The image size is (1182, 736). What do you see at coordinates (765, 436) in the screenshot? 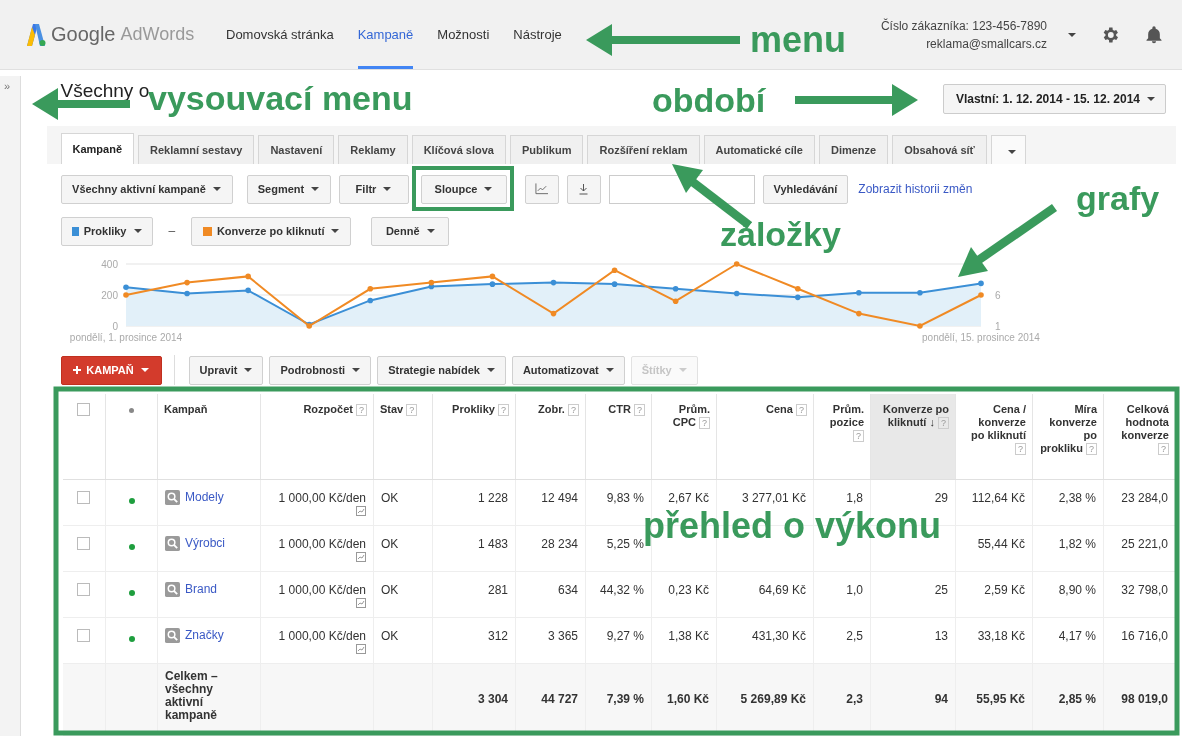
I see `column-header: Cena ?` at bounding box center [765, 436].